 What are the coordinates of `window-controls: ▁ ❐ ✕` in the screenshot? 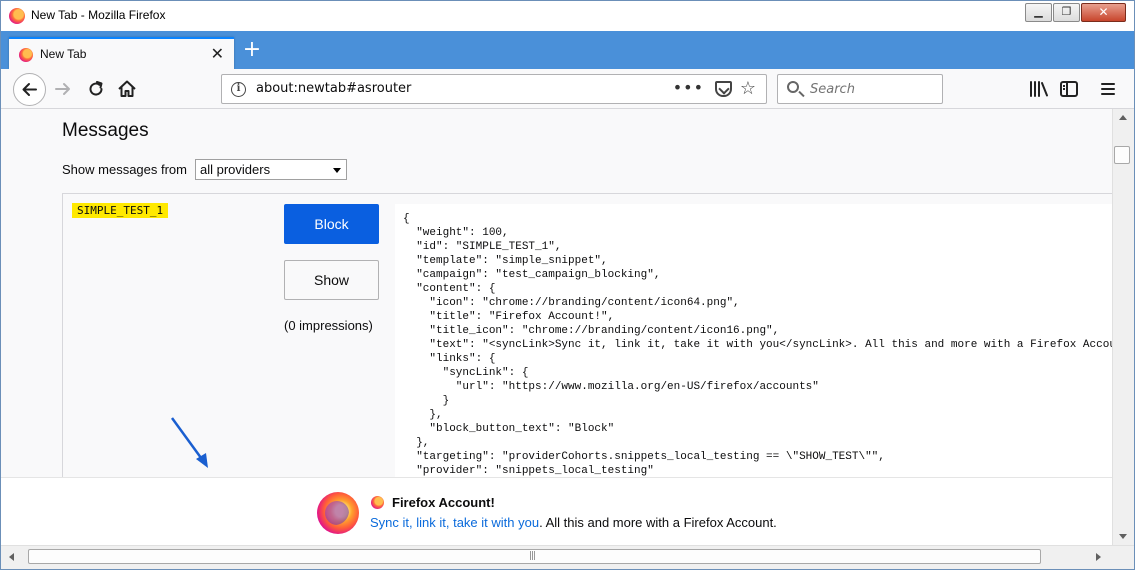 It's located at (1075, 12).